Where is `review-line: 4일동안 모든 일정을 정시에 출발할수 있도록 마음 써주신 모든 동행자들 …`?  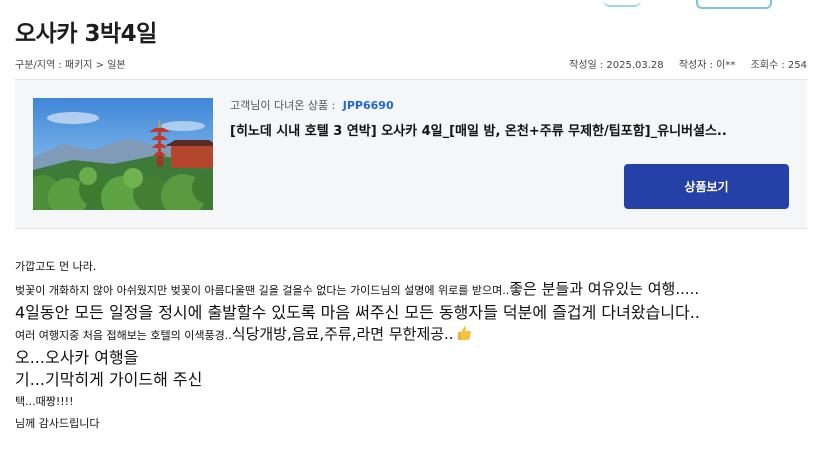
review-line: 4일동안 모든 일정을 정시에 출발할수 있도록 마음 써주신 모든 동행자들 … is located at coordinates (357, 312).